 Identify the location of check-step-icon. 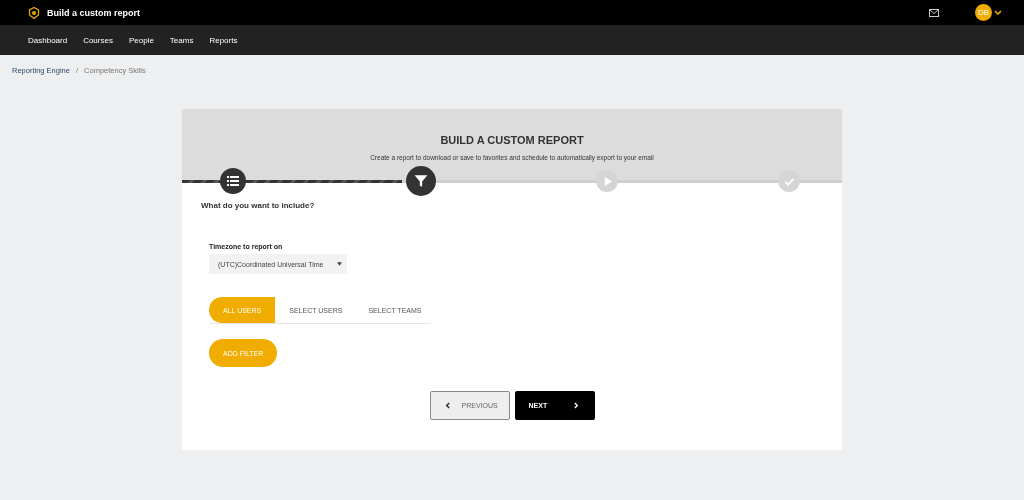
(789, 181).